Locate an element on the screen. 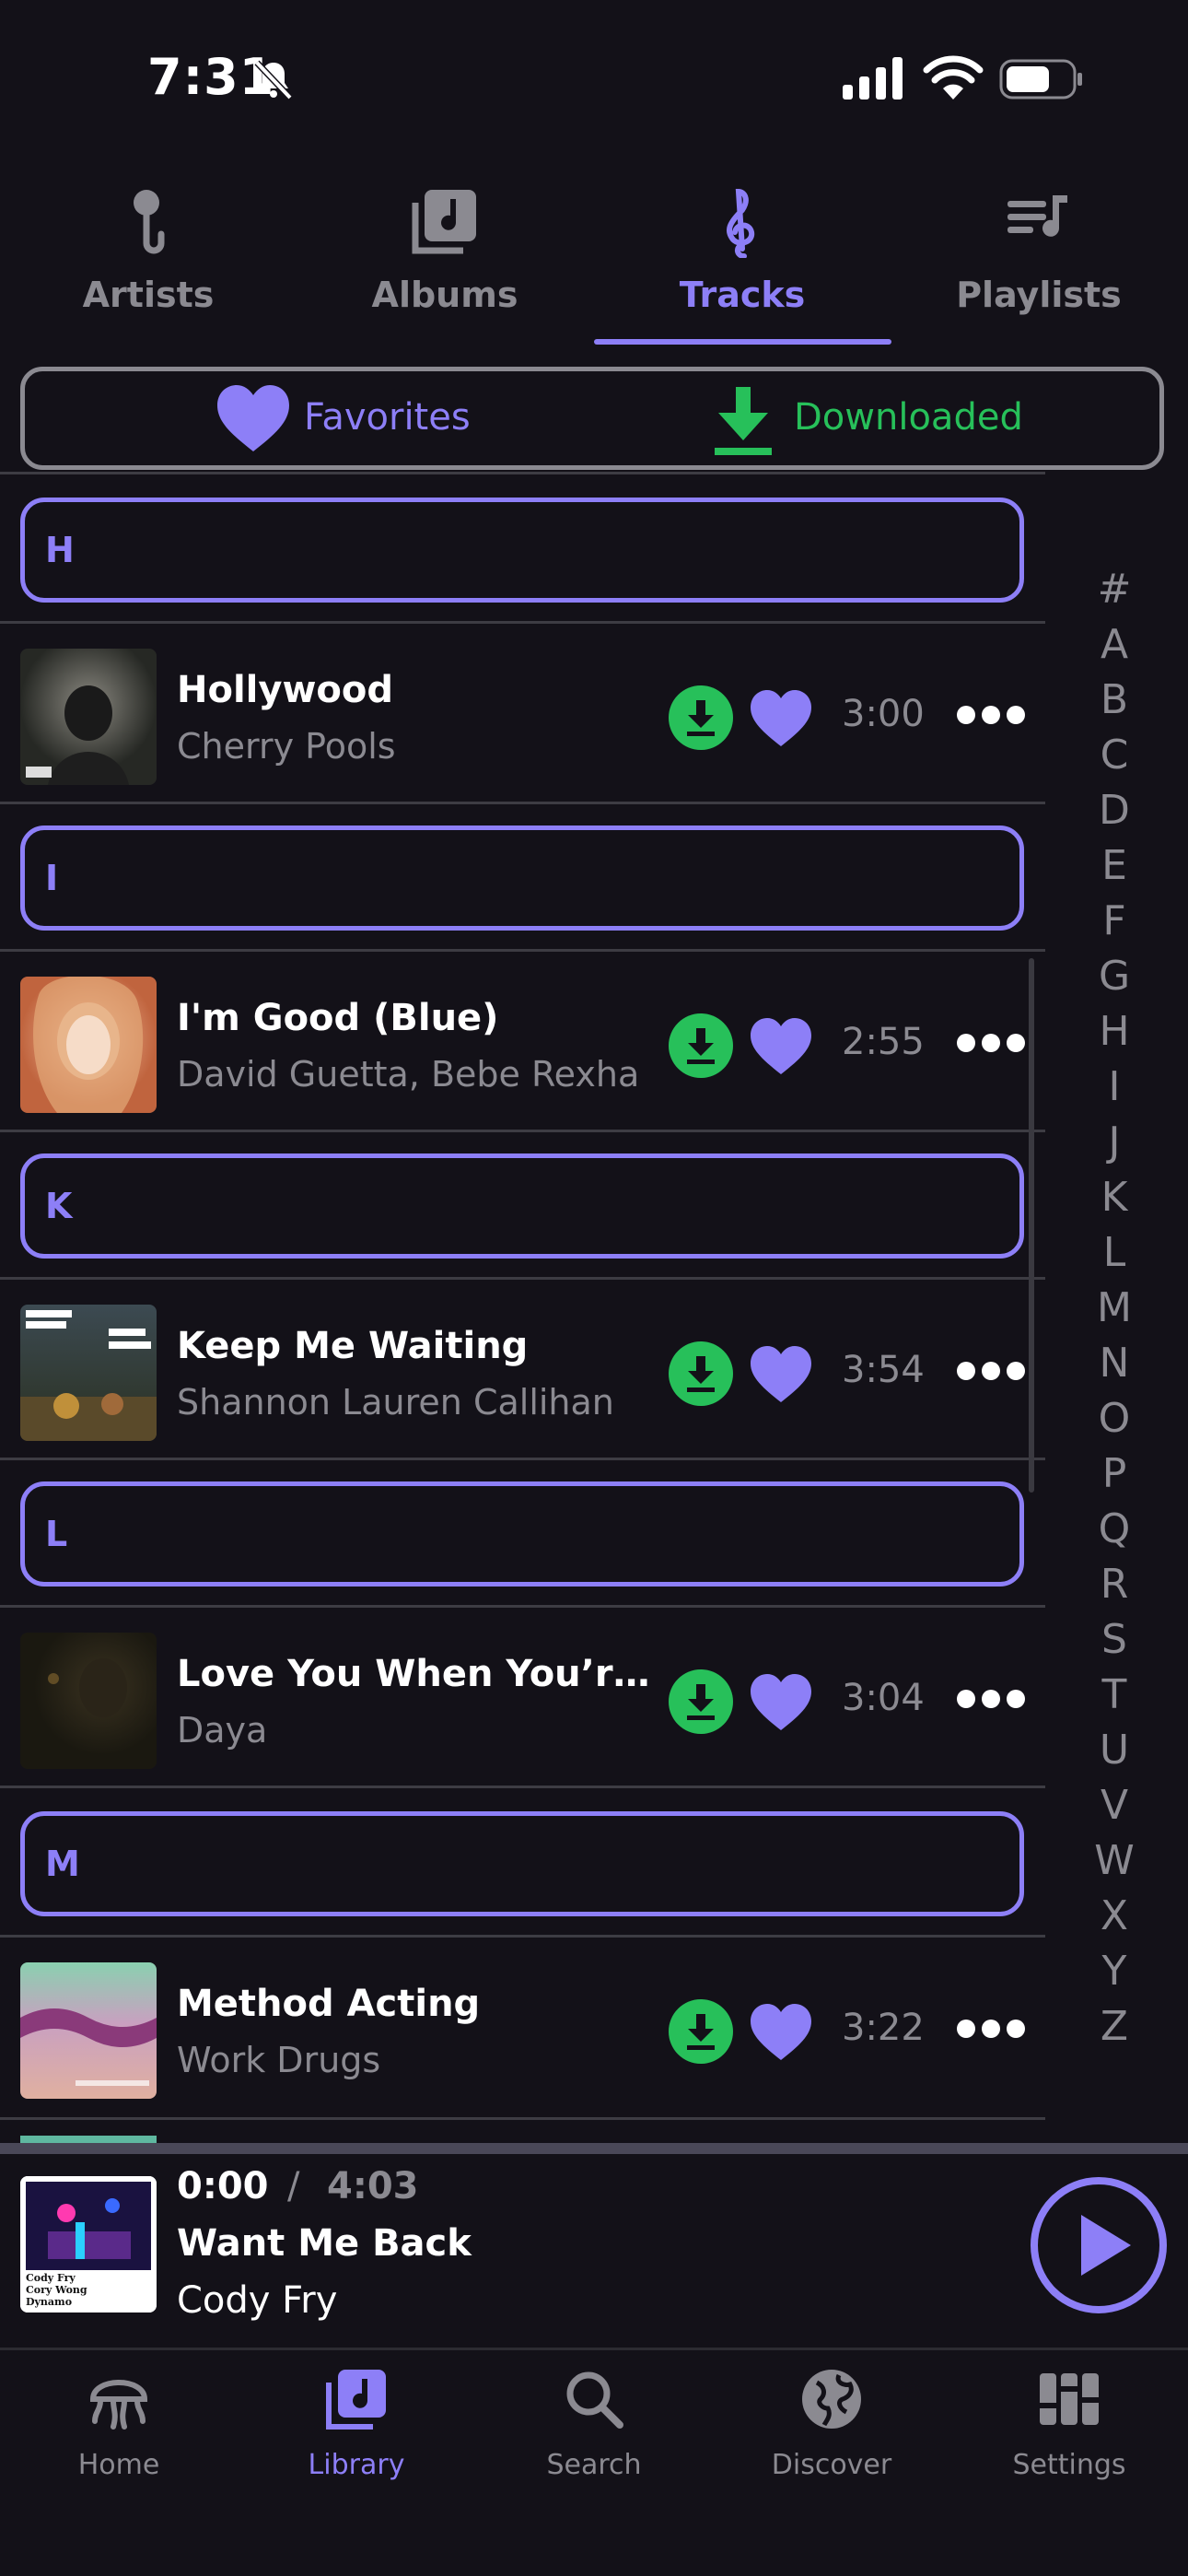 Image resolution: width=1188 pixels, height=2576 pixels. now-playing-album-art: Cody Fry Cory Wong Dynamo is located at coordinates (88, 2244).